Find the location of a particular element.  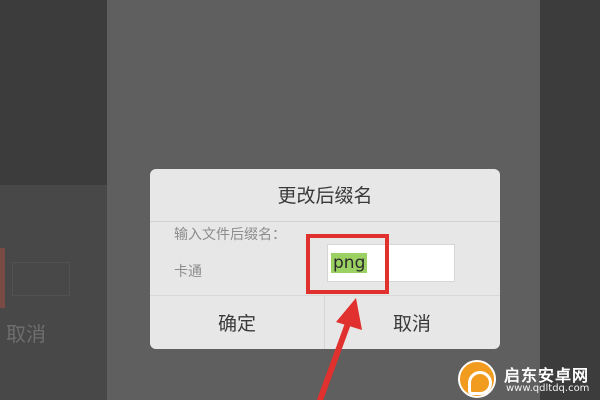

watermark: 启东安卓网 www.qdltdq.com is located at coordinates (529, 378).